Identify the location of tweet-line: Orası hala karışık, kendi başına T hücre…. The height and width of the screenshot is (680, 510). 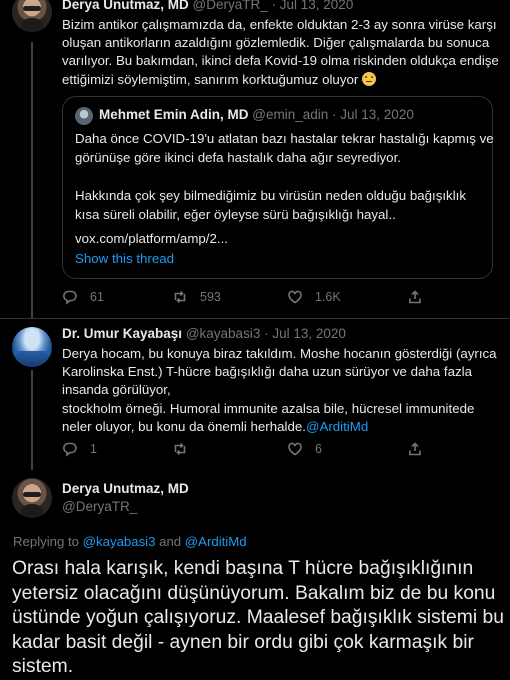
(243, 568).